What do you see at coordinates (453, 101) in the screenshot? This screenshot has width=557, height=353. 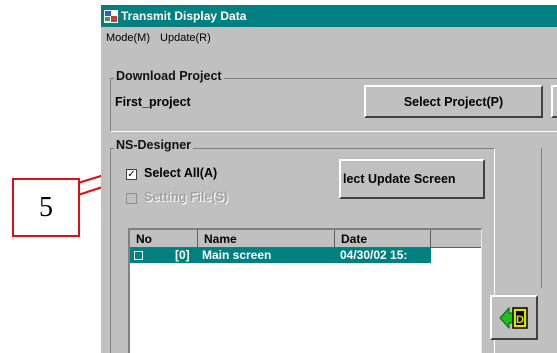 I see `select-project-button: Select Project(P)` at bounding box center [453, 101].